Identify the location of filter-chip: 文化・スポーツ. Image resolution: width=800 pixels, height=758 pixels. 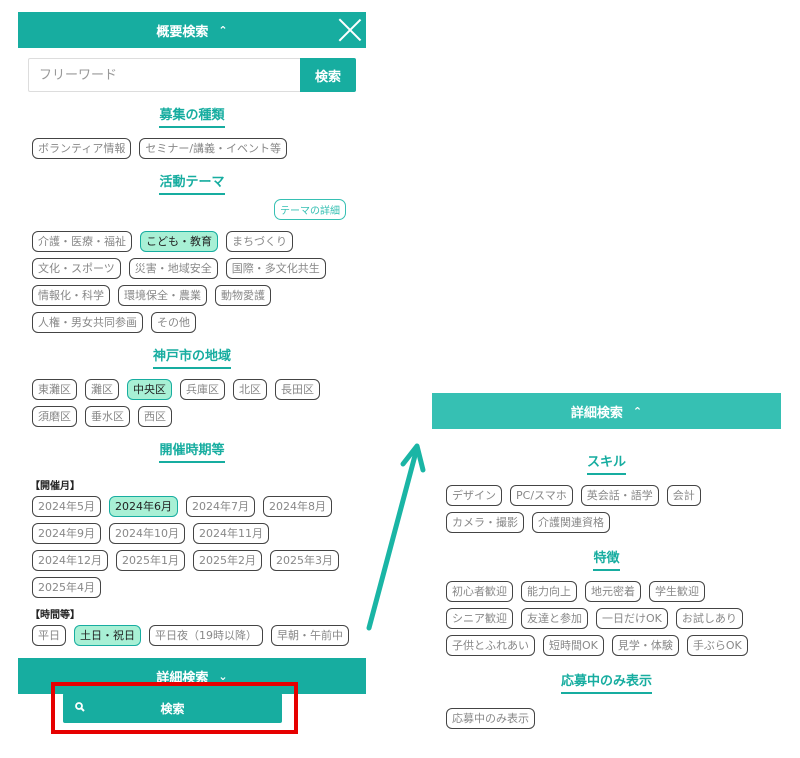
(76, 268).